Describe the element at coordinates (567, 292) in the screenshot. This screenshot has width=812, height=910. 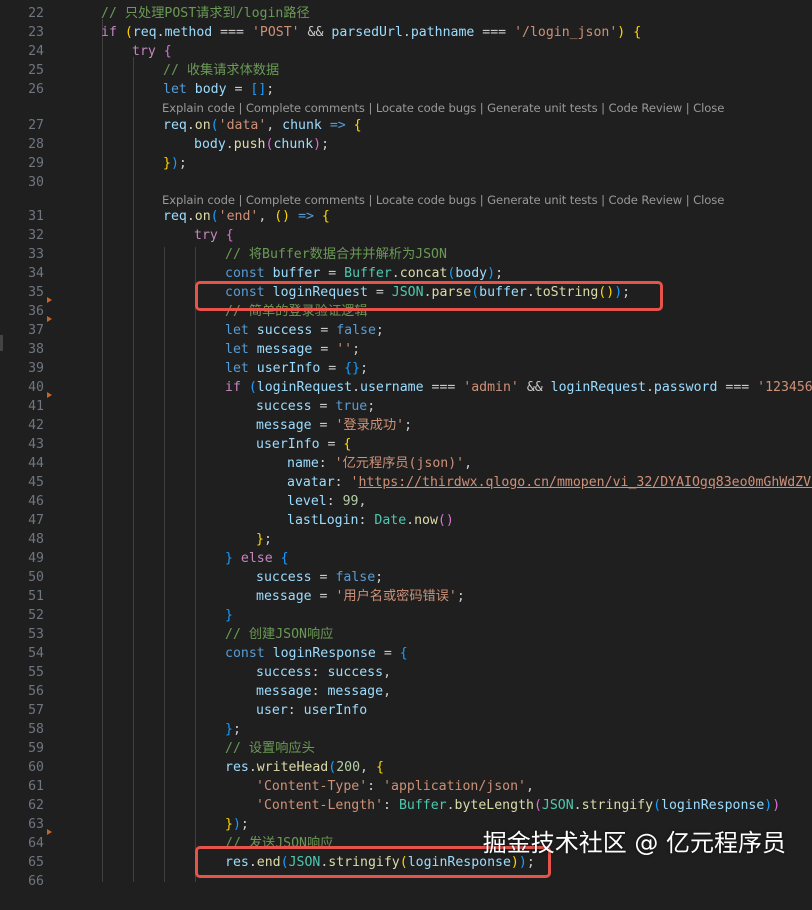
I see `function-call: toString` at that location.